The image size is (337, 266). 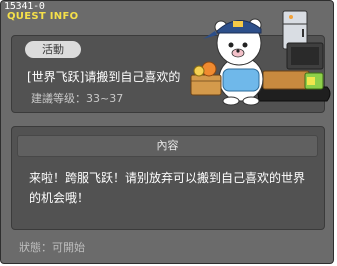 What do you see at coordinates (52, 247) in the screenshot?
I see `quest-status: 狀態：可開始` at bounding box center [52, 247].